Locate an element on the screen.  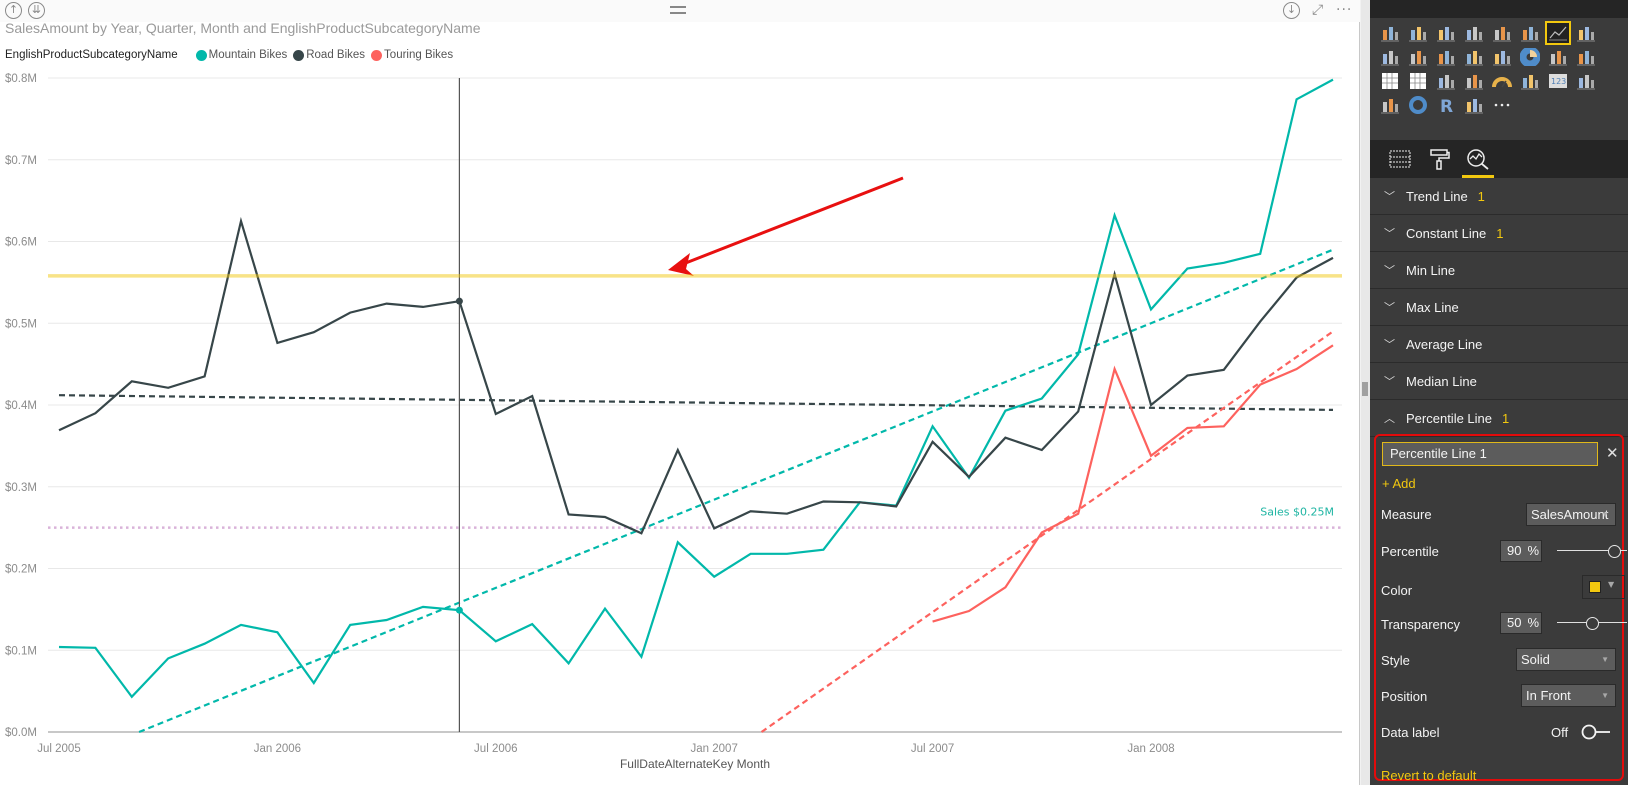
viz-stacked-column-icon is located at coordinates (1418, 33).